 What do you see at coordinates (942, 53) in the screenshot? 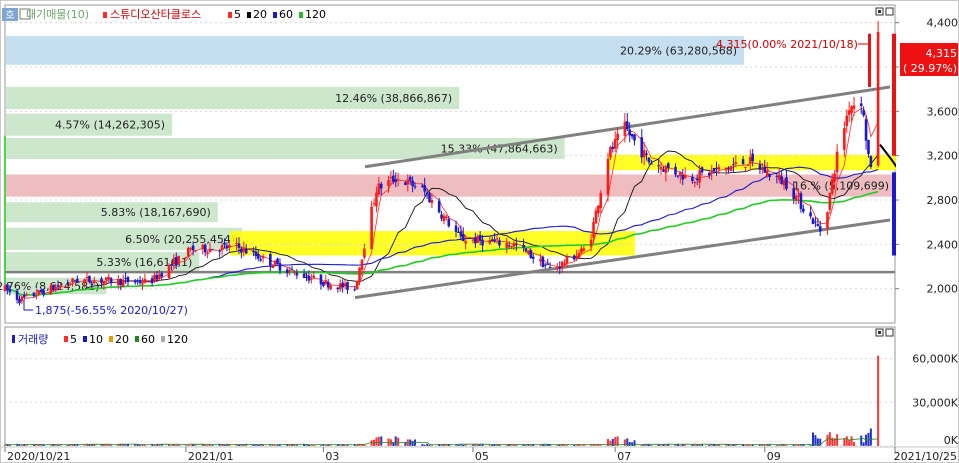
I see `current-price-label: 4,315` at bounding box center [942, 53].